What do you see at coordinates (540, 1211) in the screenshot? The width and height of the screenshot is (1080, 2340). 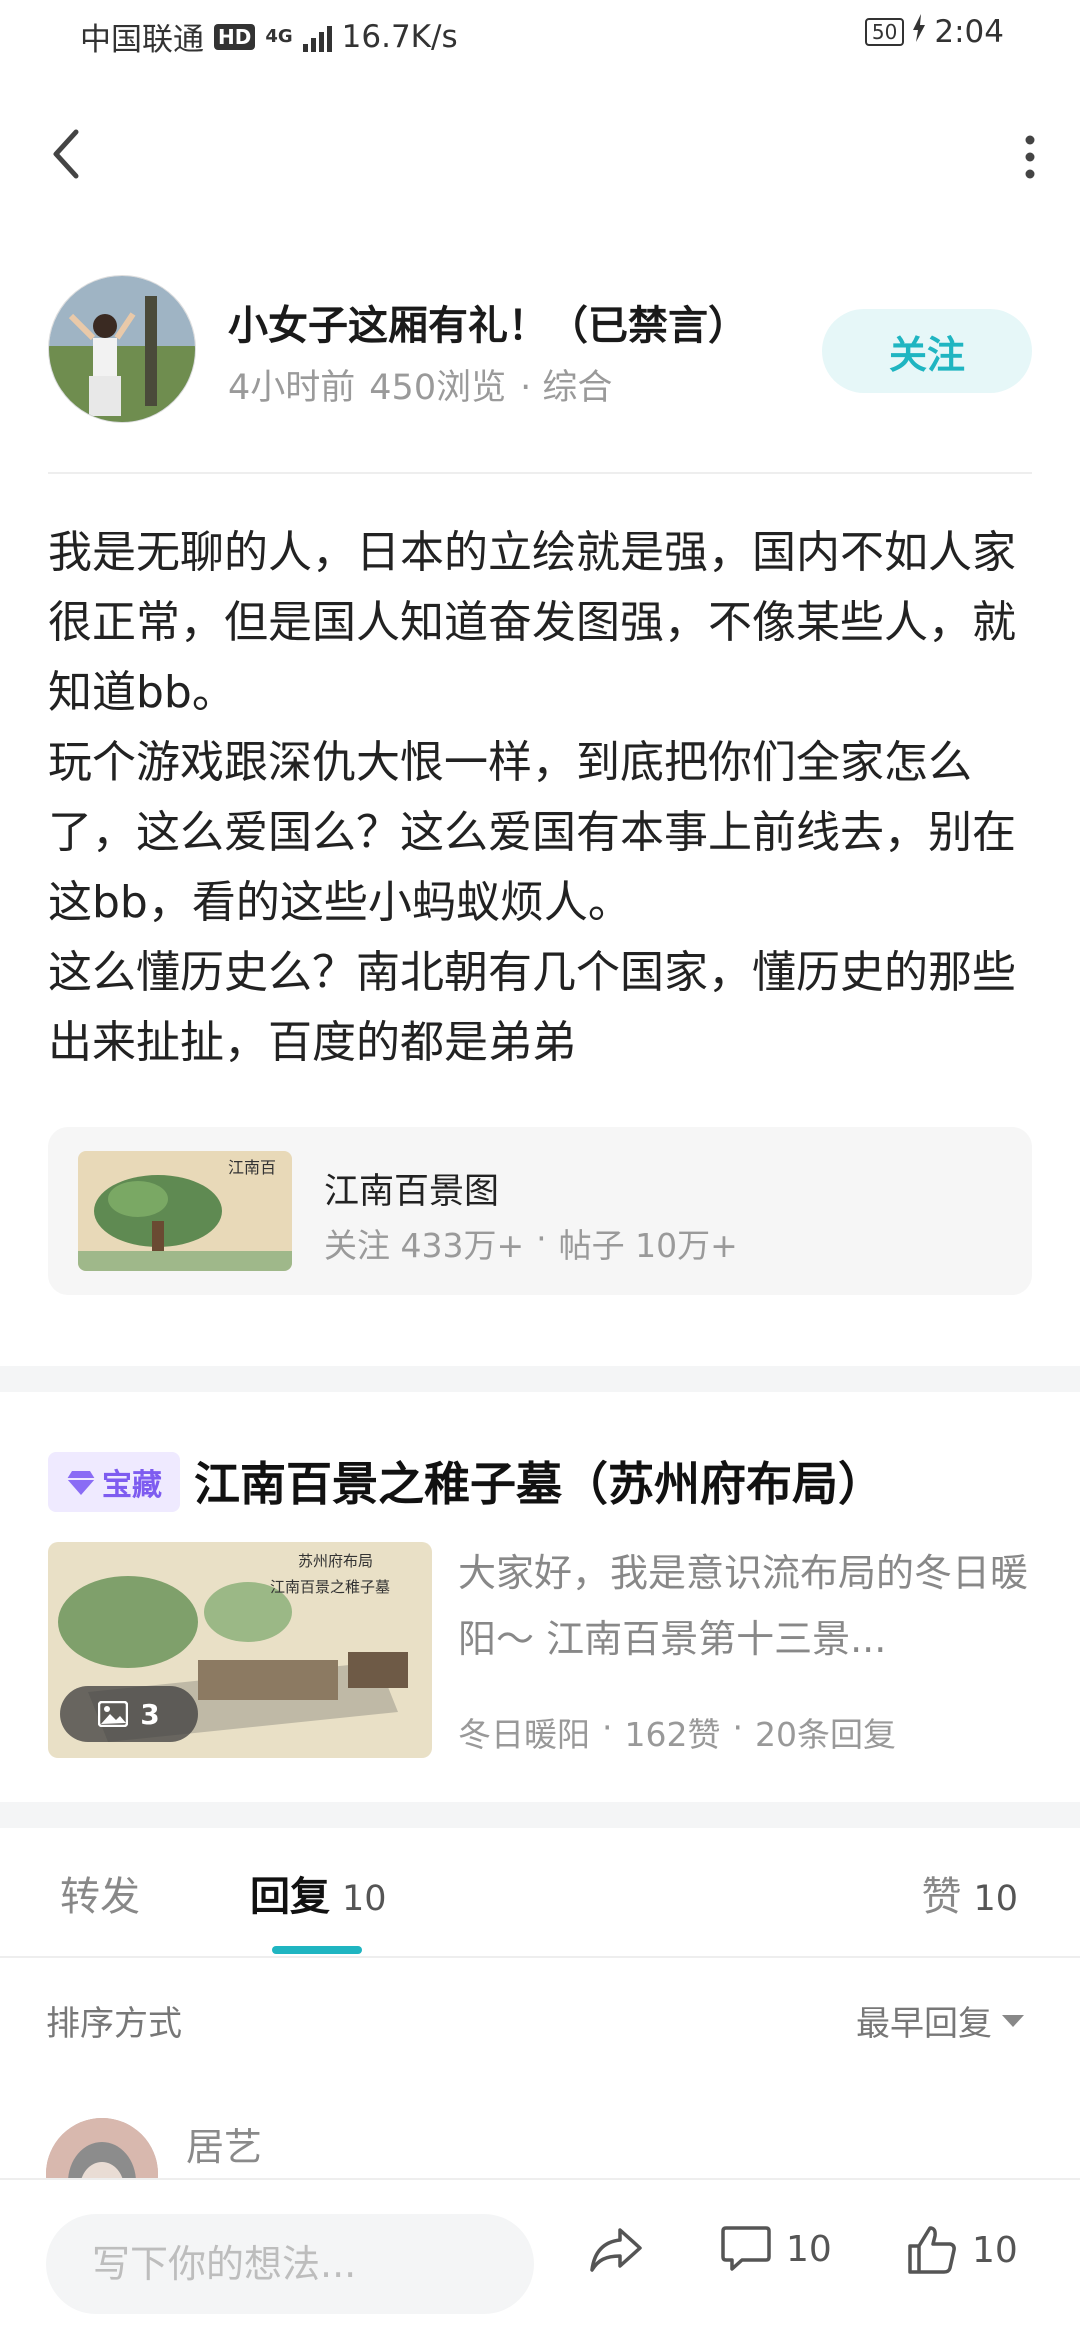 I see `topic-card: 江南百 江南百景图 关注 433万+ · 帖子 10万+` at bounding box center [540, 1211].